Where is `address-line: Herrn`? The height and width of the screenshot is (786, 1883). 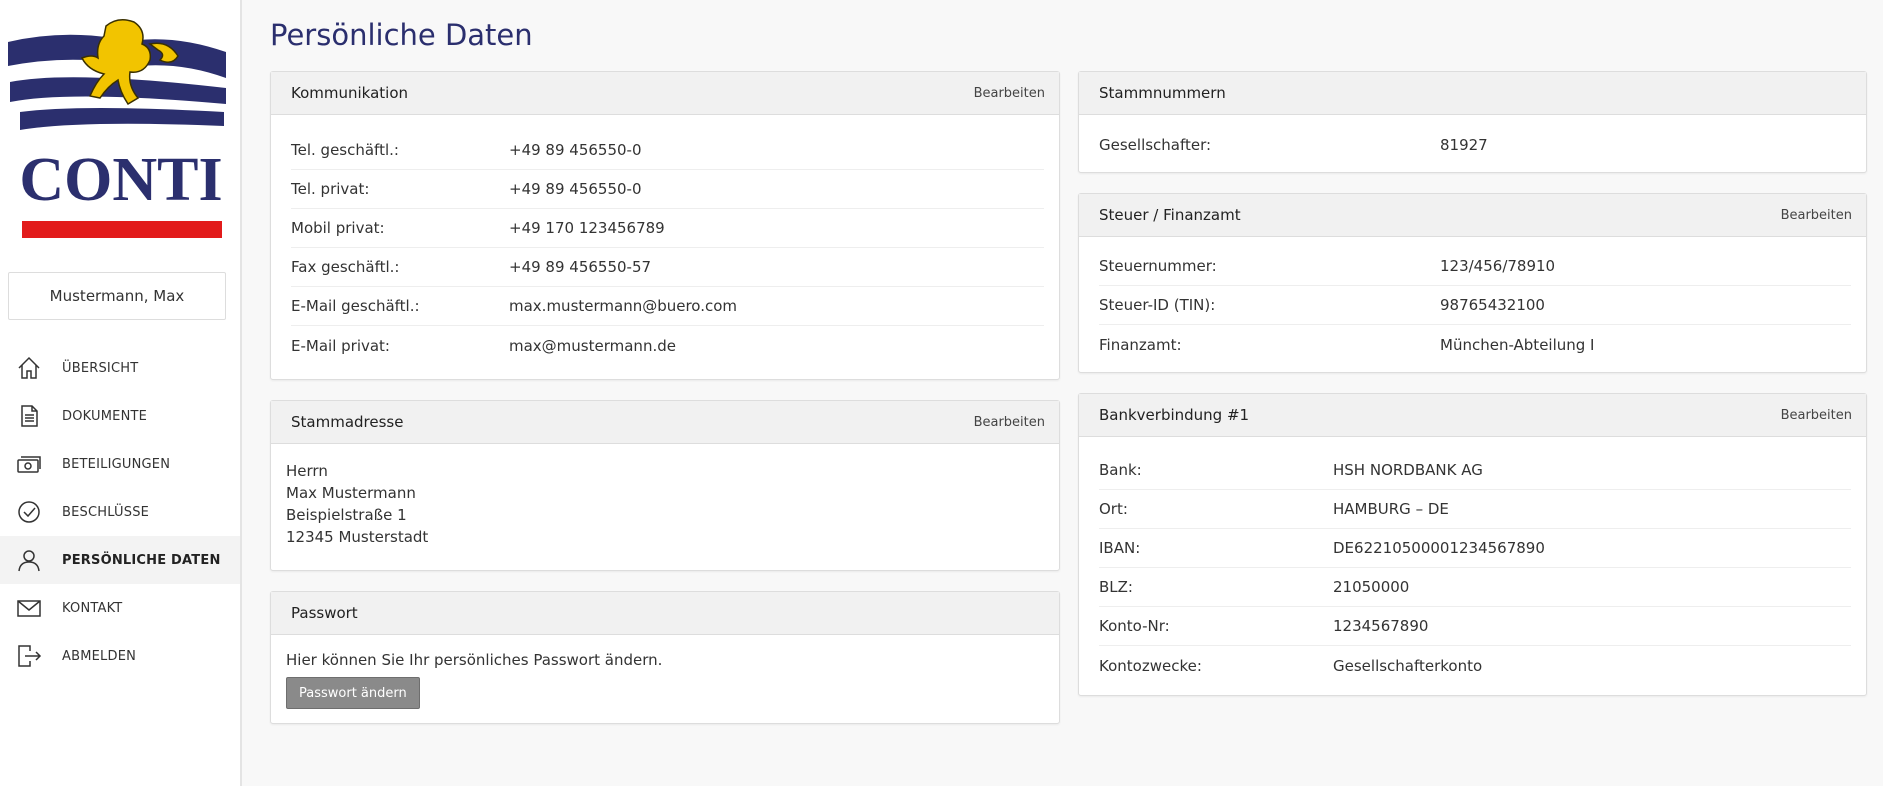 address-line: Herrn is located at coordinates (307, 471).